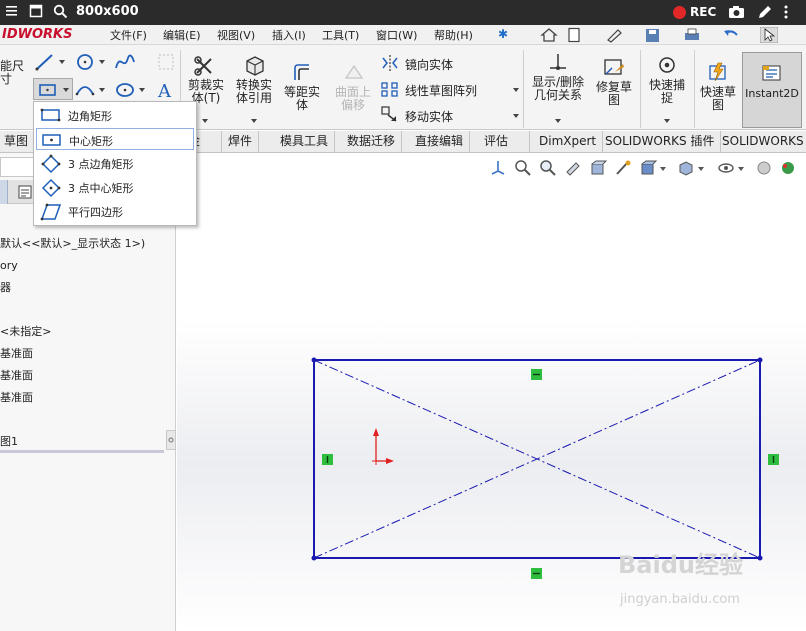 This screenshot has width=806, height=631. I want to click on watermark-url: jingyan.baidu.com, so click(680, 599).